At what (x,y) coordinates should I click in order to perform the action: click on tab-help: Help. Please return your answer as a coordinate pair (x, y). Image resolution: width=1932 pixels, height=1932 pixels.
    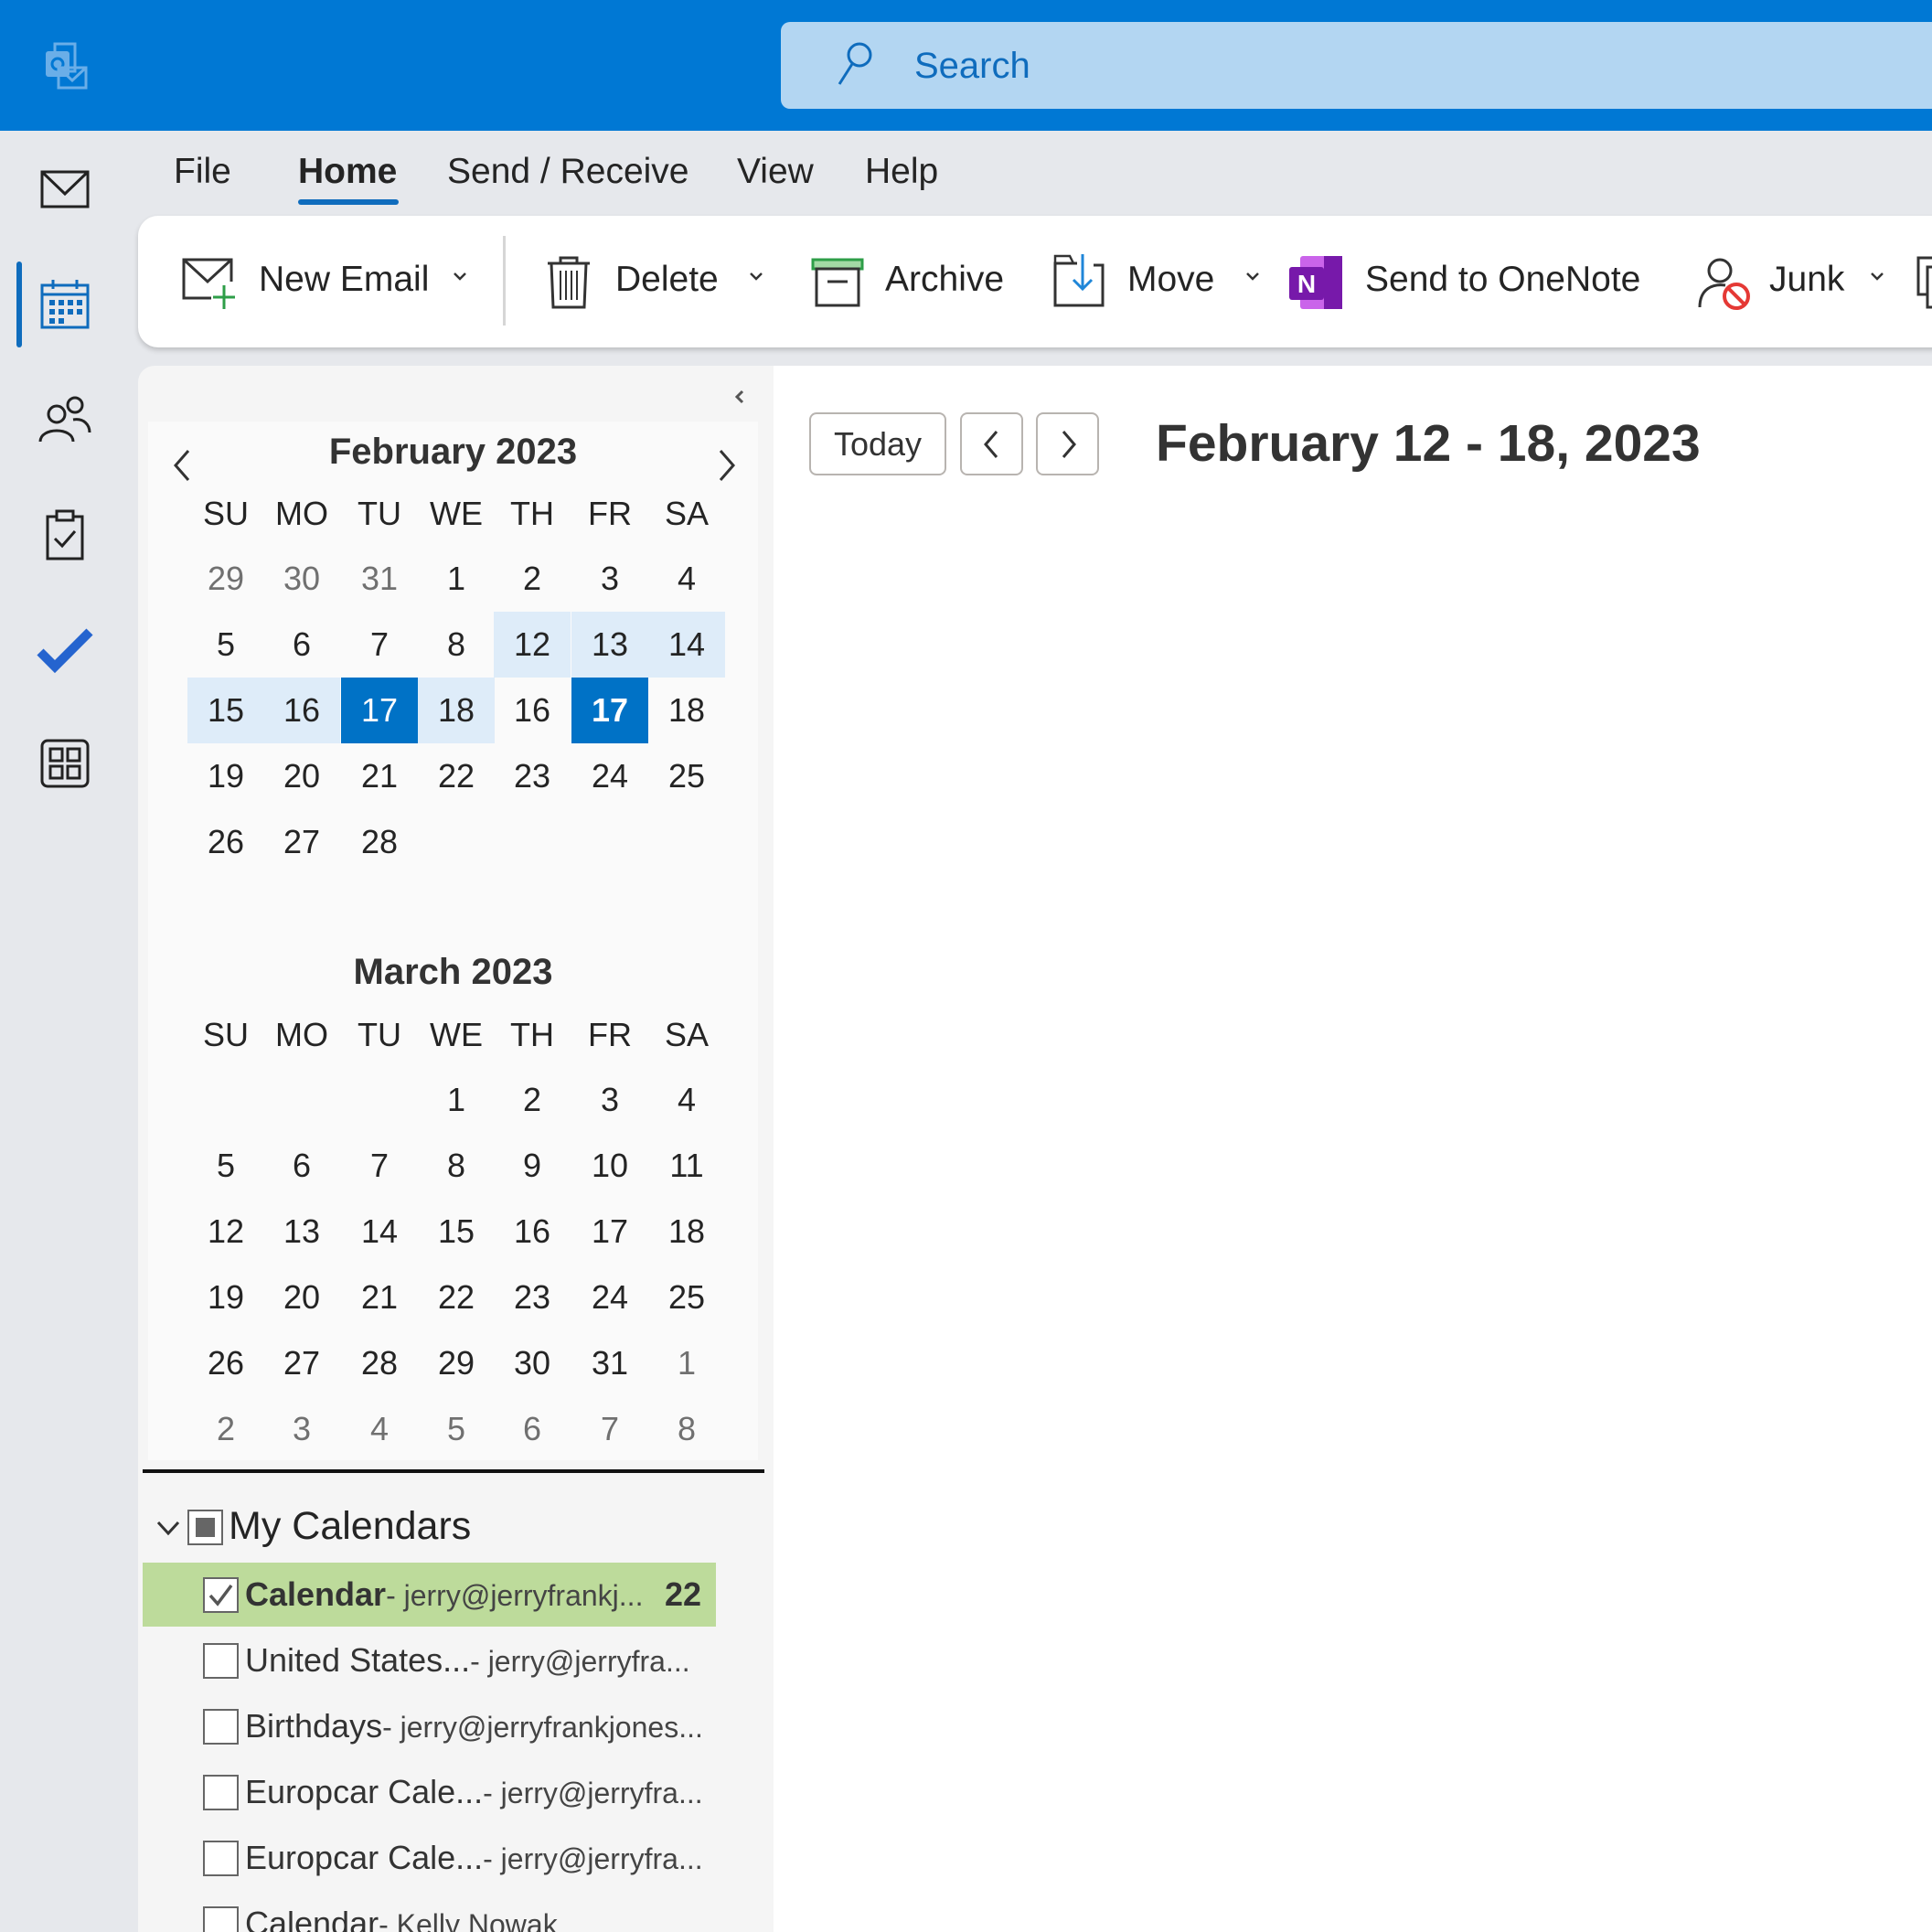
    Looking at the image, I should click on (901, 172).